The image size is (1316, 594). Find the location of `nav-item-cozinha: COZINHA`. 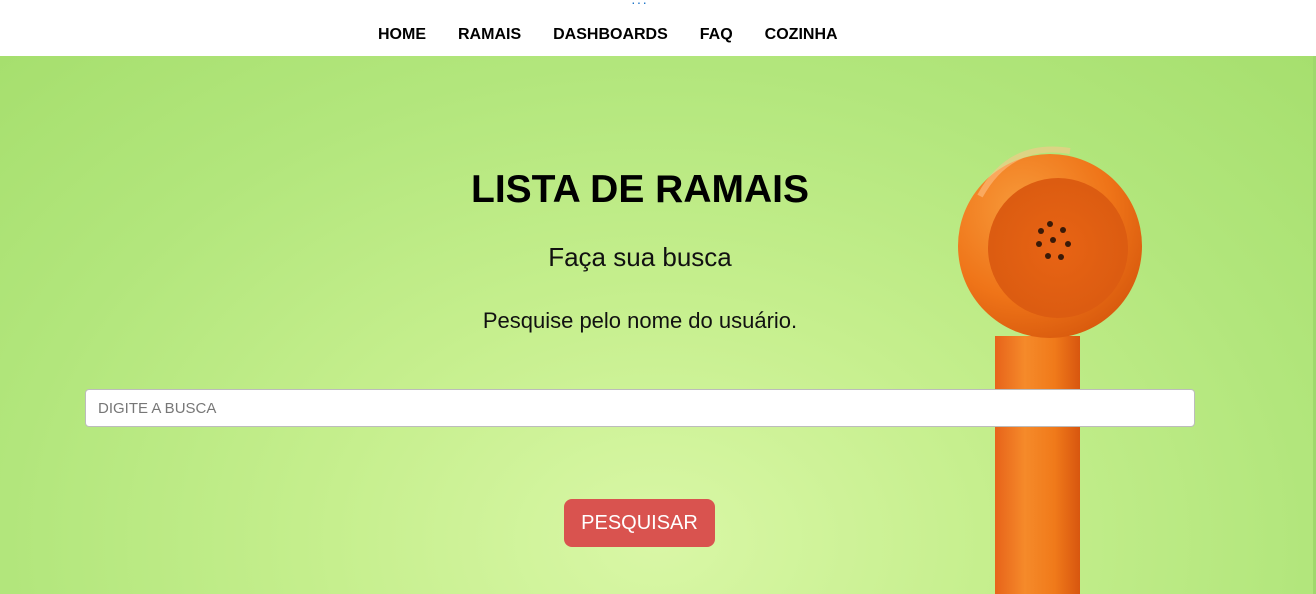

nav-item-cozinha: COZINHA is located at coordinates (801, 35).